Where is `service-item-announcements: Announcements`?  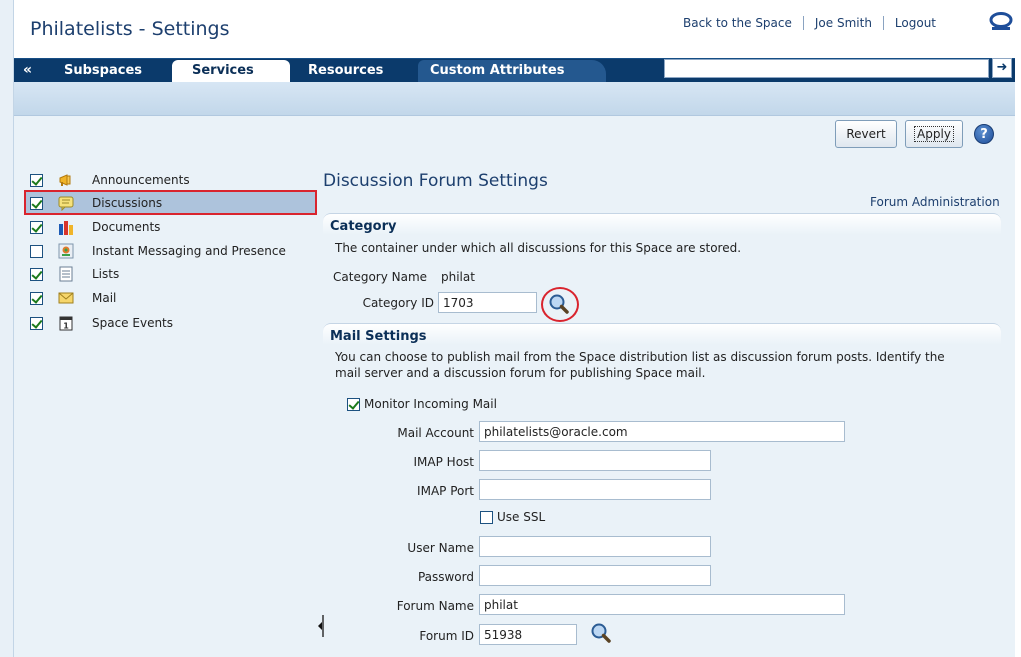
service-item-announcements: Announcements is located at coordinates (173, 180).